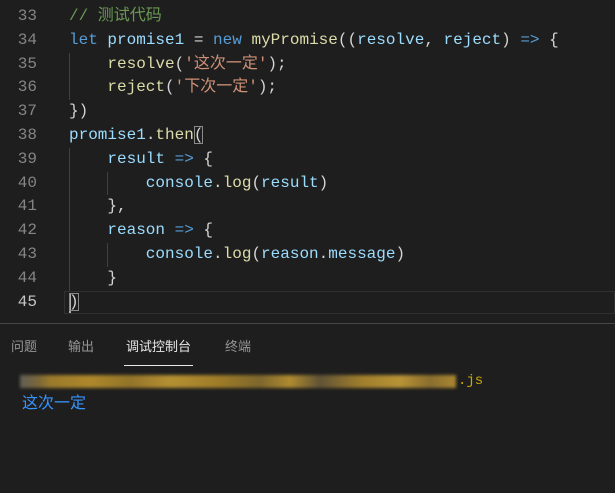  I want to click on code-line: 43 console.log(reason.message), so click(307, 255).